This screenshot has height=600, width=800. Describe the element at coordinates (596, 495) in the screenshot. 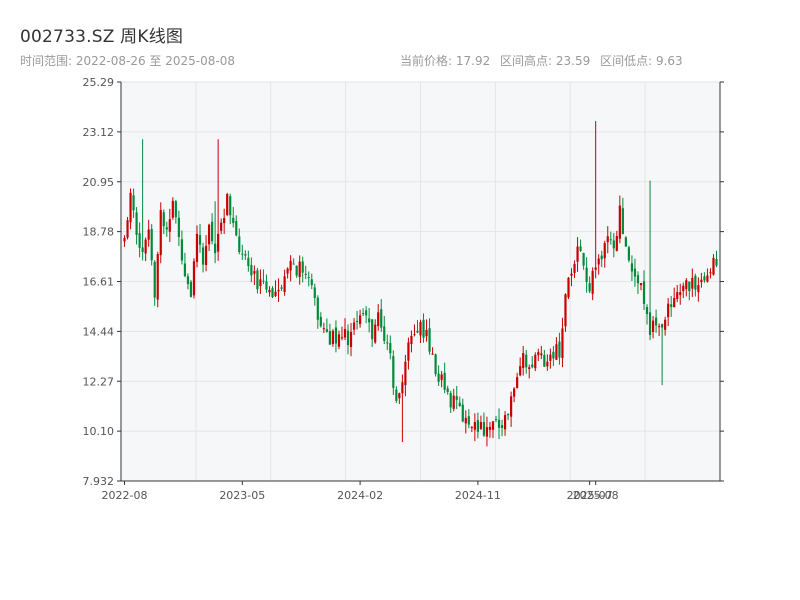

I see `x-tick-label: 2025-08` at that location.